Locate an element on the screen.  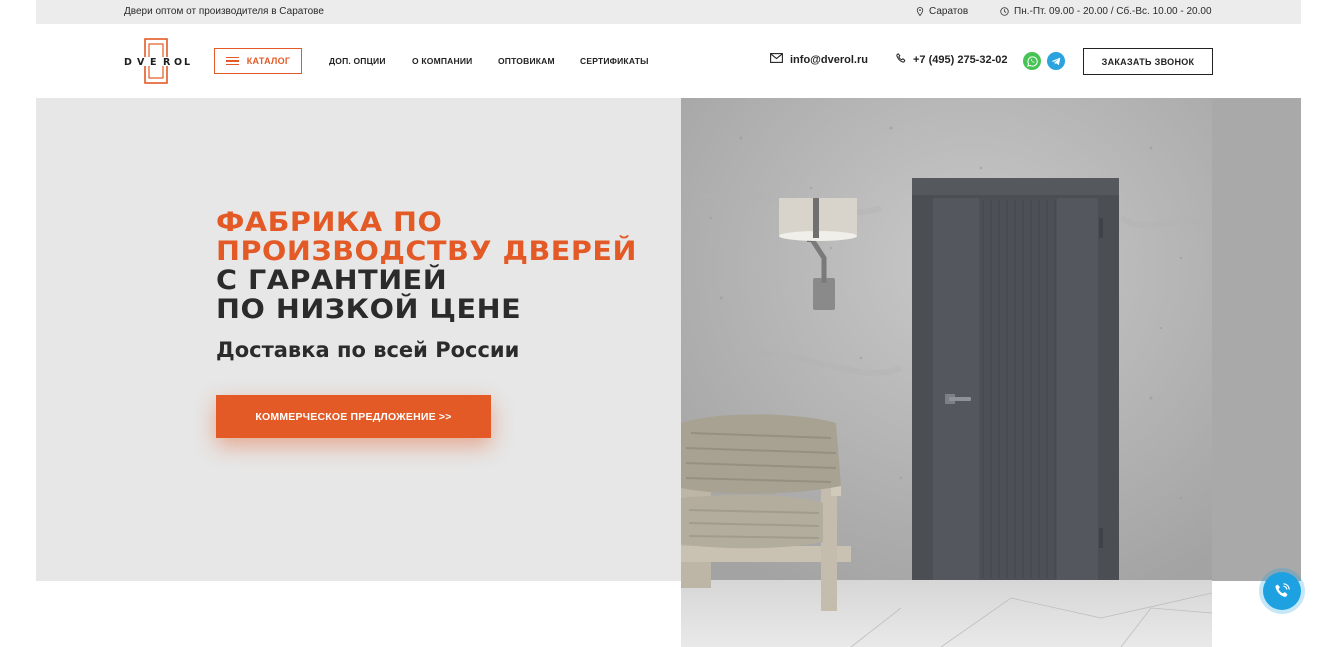
svg-text: R is located at coordinates (167, 62).